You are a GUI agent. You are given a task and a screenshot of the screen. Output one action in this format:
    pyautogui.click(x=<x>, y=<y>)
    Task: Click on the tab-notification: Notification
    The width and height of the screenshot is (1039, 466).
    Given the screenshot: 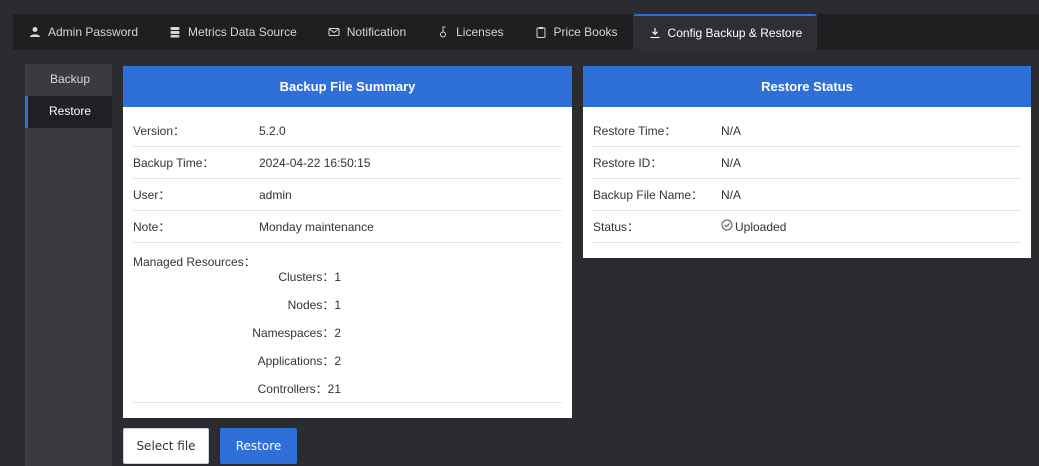 What is the action you would take?
    pyautogui.click(x=366, y=32)
    